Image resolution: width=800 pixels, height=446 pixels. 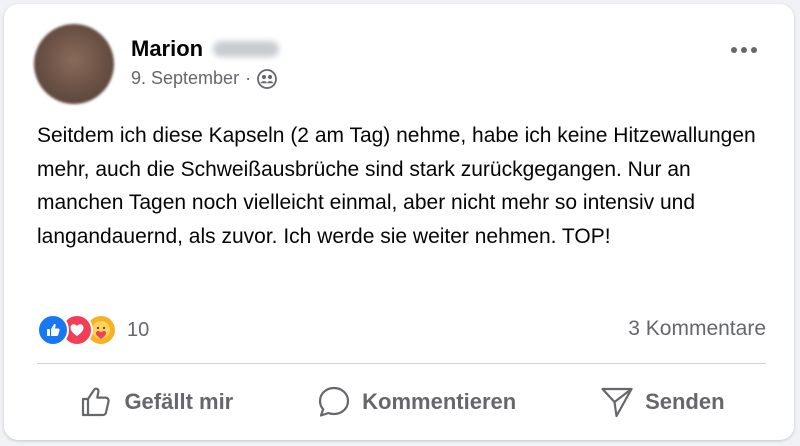 I want to click on send-icon, so click(x=617, y=402).